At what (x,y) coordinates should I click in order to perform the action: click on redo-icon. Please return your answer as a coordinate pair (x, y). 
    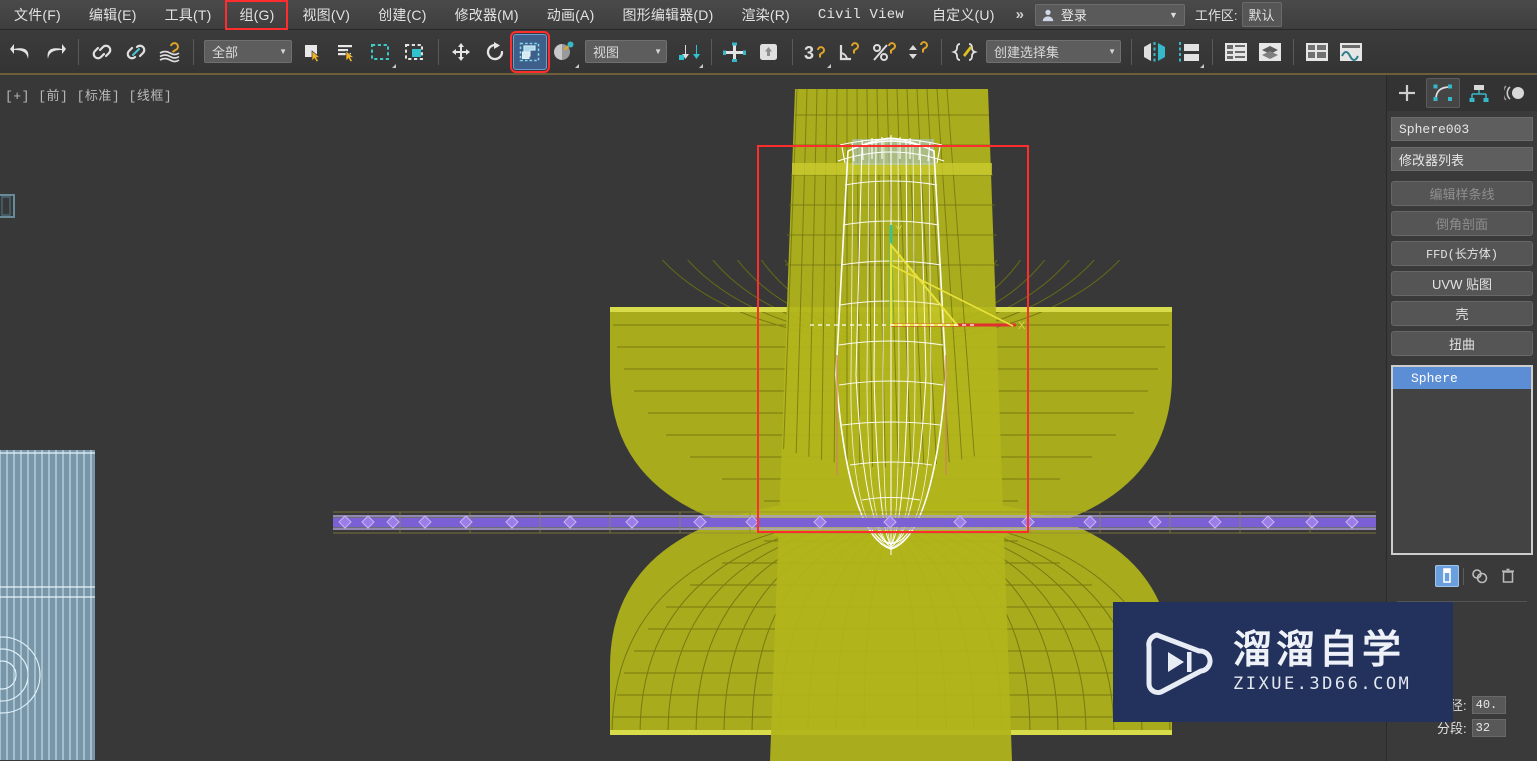
    Looking at the image, I should click on (56, 51).